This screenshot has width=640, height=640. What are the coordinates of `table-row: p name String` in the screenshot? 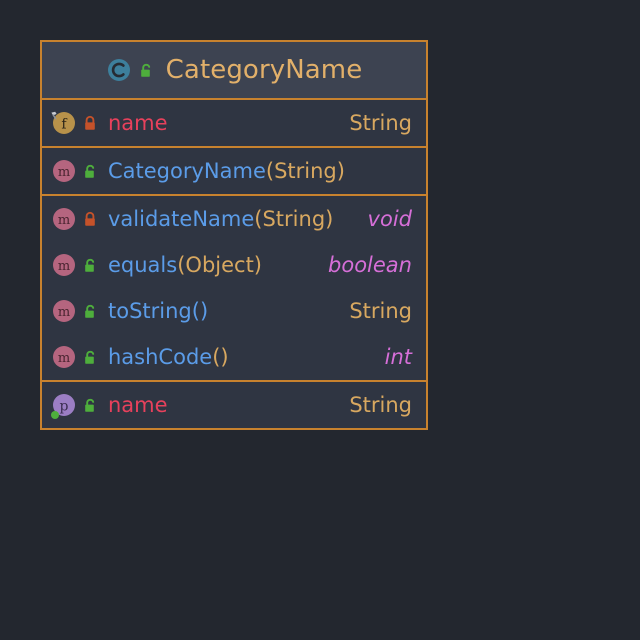 It's located at (234, 405).